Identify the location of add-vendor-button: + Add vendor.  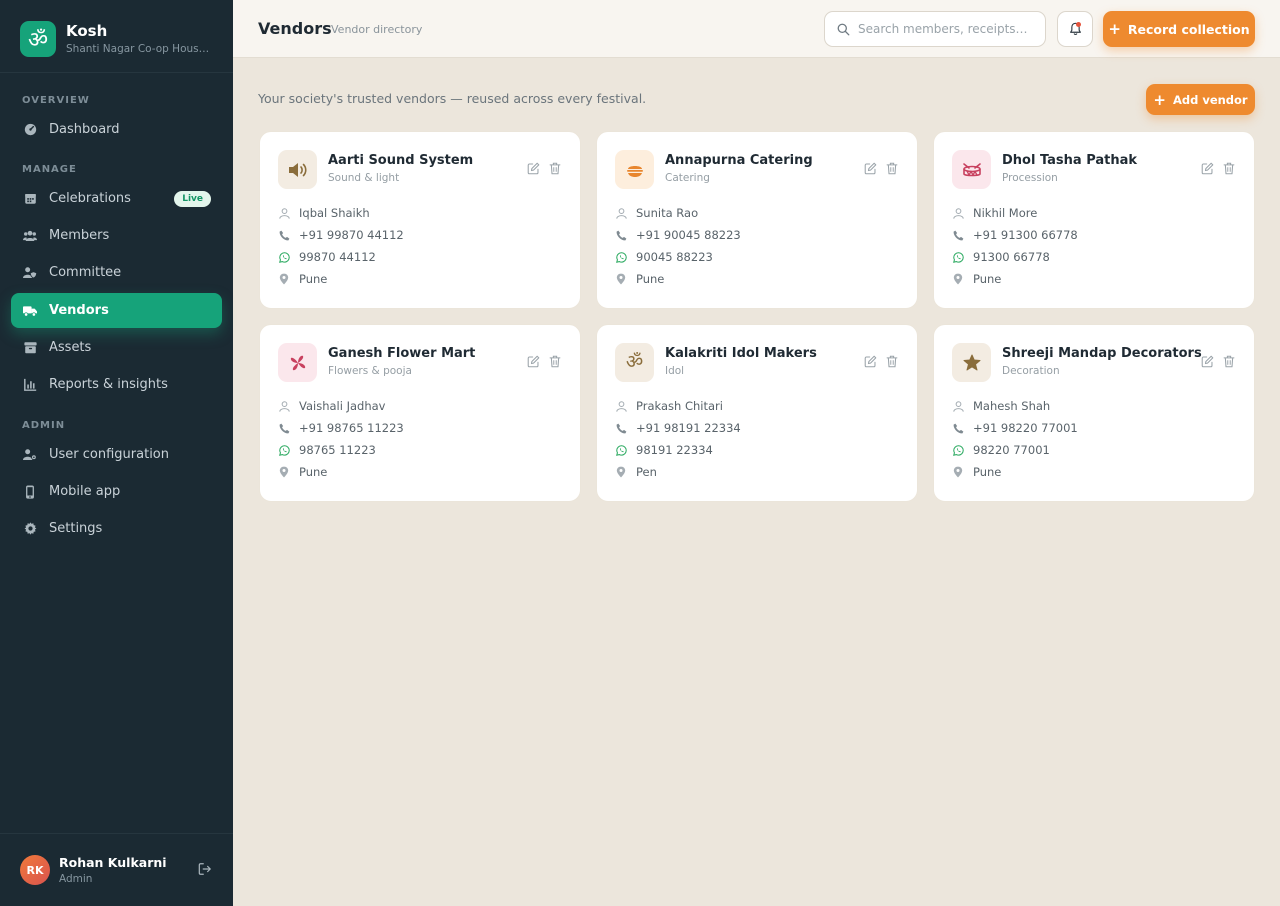
(1200, 99).